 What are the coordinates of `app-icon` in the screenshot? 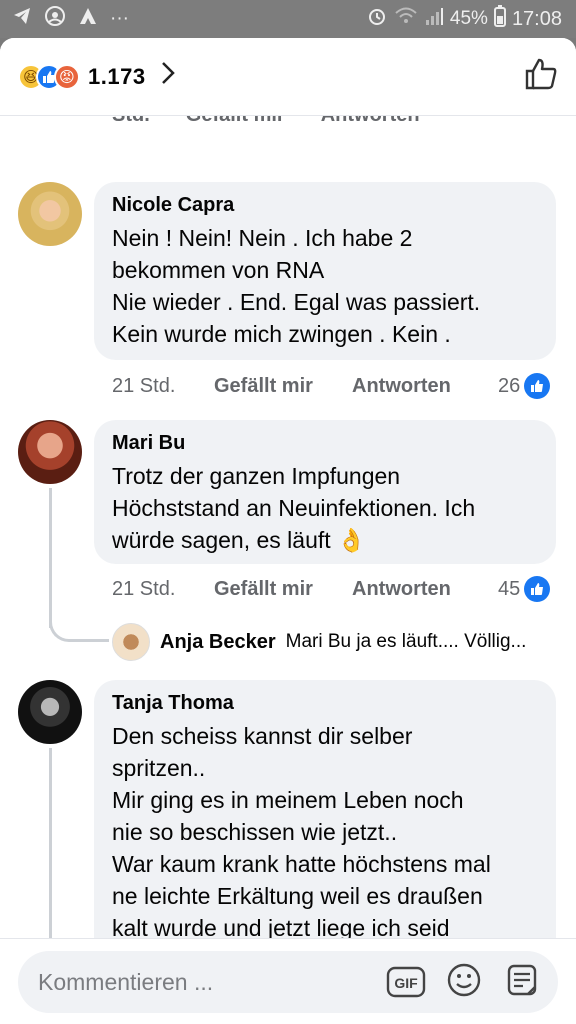 It's located at (88, 19).